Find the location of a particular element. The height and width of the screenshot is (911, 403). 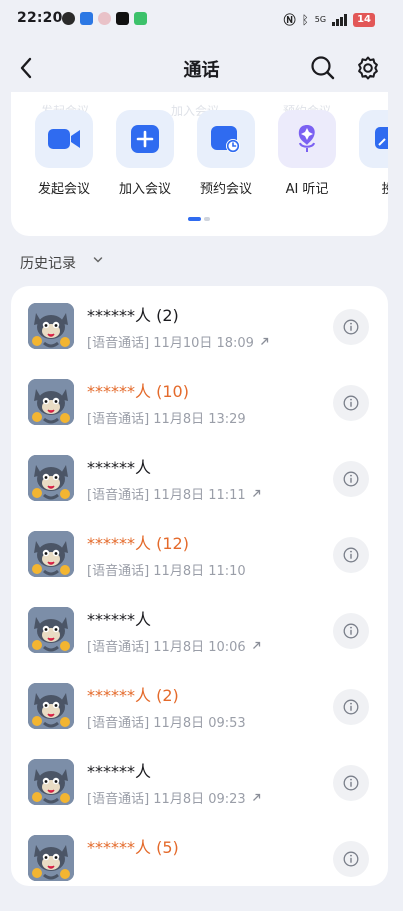

signal-icon is located at coordinates (340, 19).